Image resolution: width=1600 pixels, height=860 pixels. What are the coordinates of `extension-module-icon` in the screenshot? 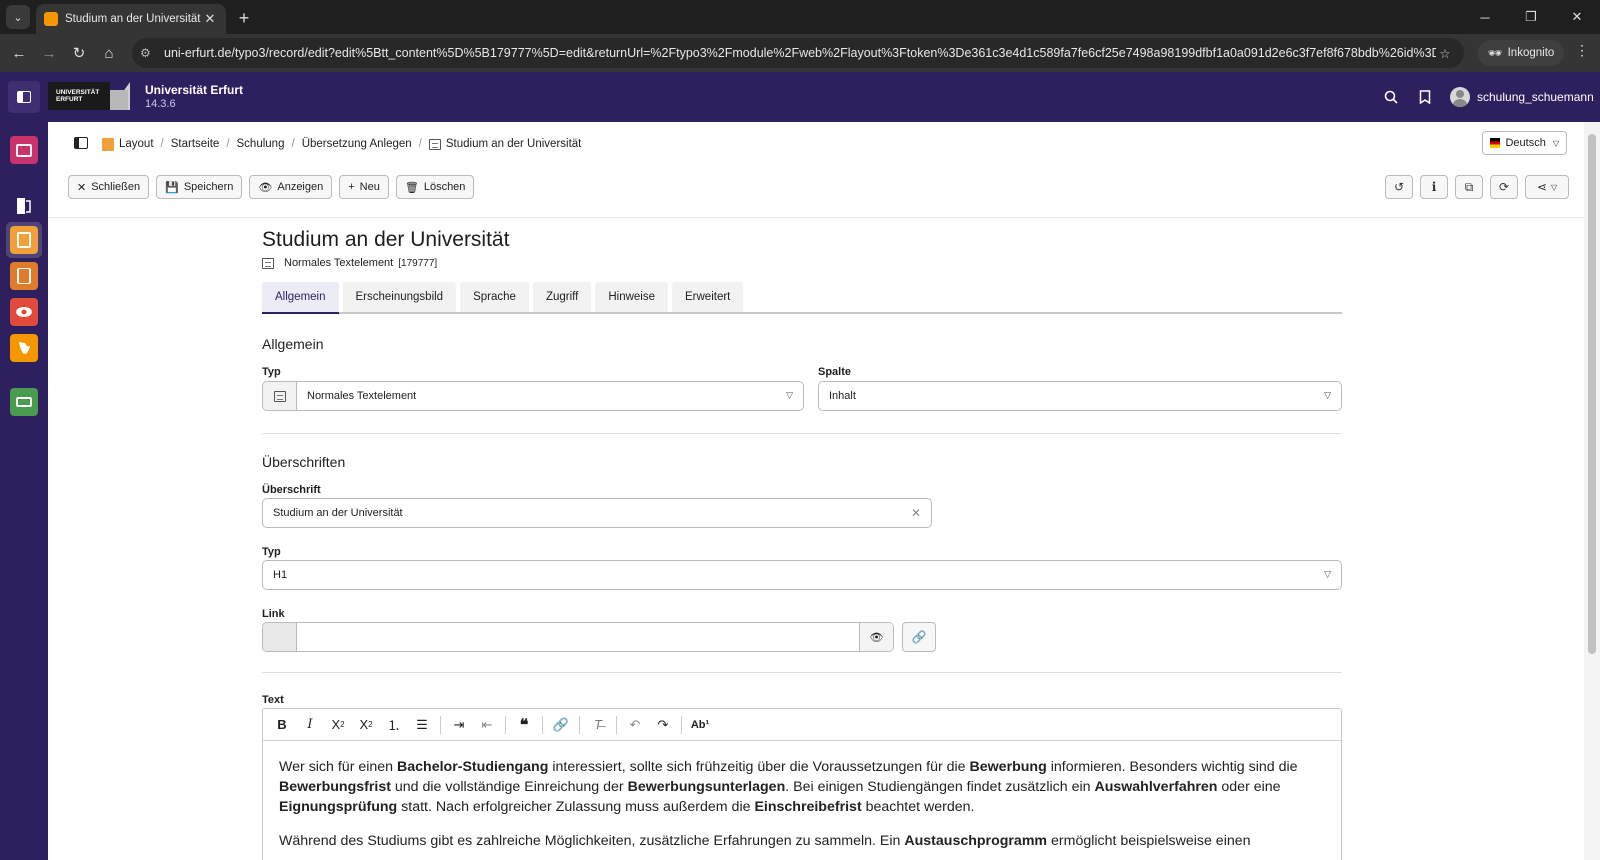 It's located at (24, 402).